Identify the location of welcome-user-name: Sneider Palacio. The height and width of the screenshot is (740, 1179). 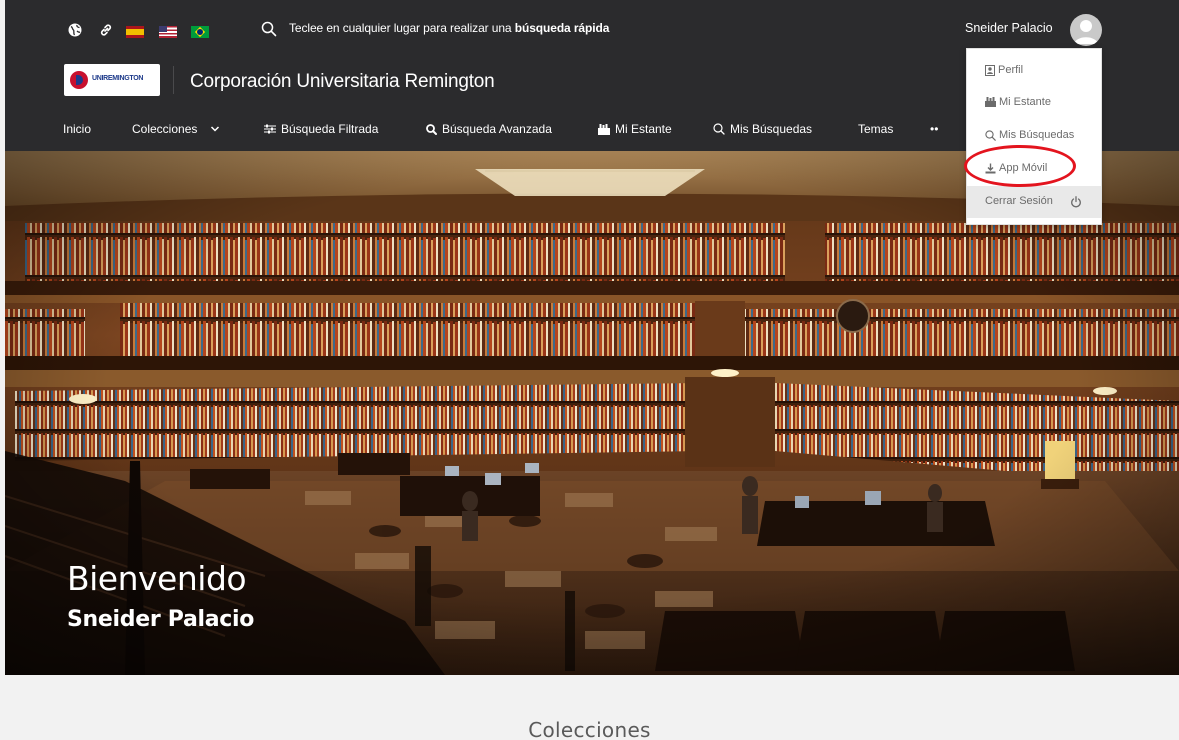
(161, 619).